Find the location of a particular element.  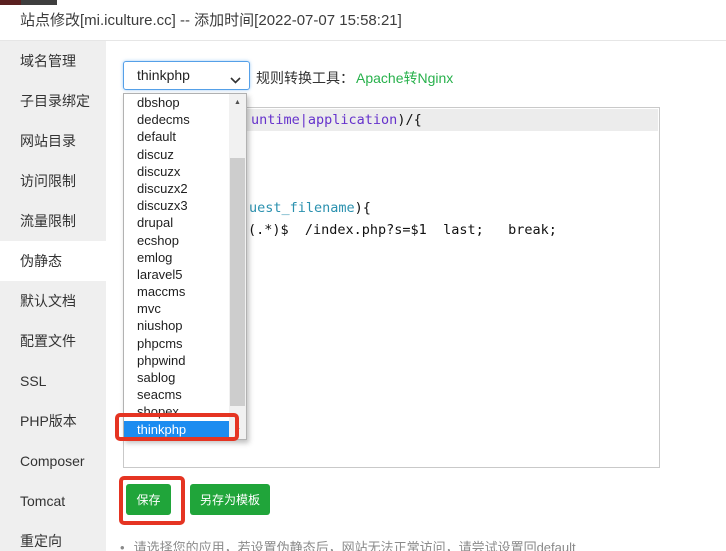

dropdown-option-drupal: drupal is located at coordinates (176, 222).